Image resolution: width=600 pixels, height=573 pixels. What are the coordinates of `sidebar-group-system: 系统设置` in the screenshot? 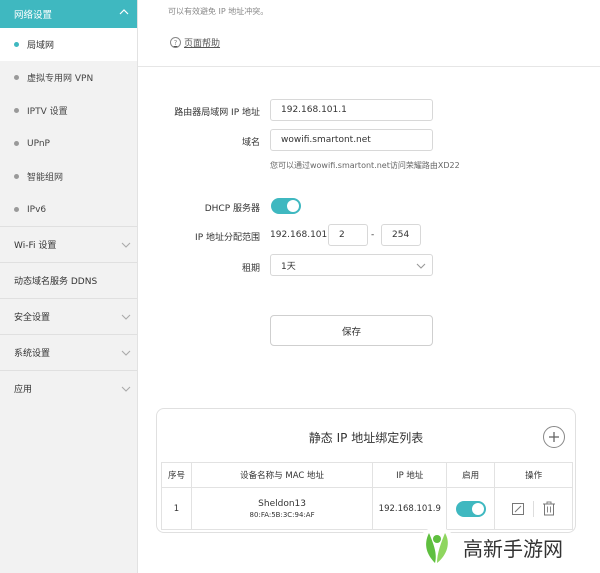 It's located at (68, 352).